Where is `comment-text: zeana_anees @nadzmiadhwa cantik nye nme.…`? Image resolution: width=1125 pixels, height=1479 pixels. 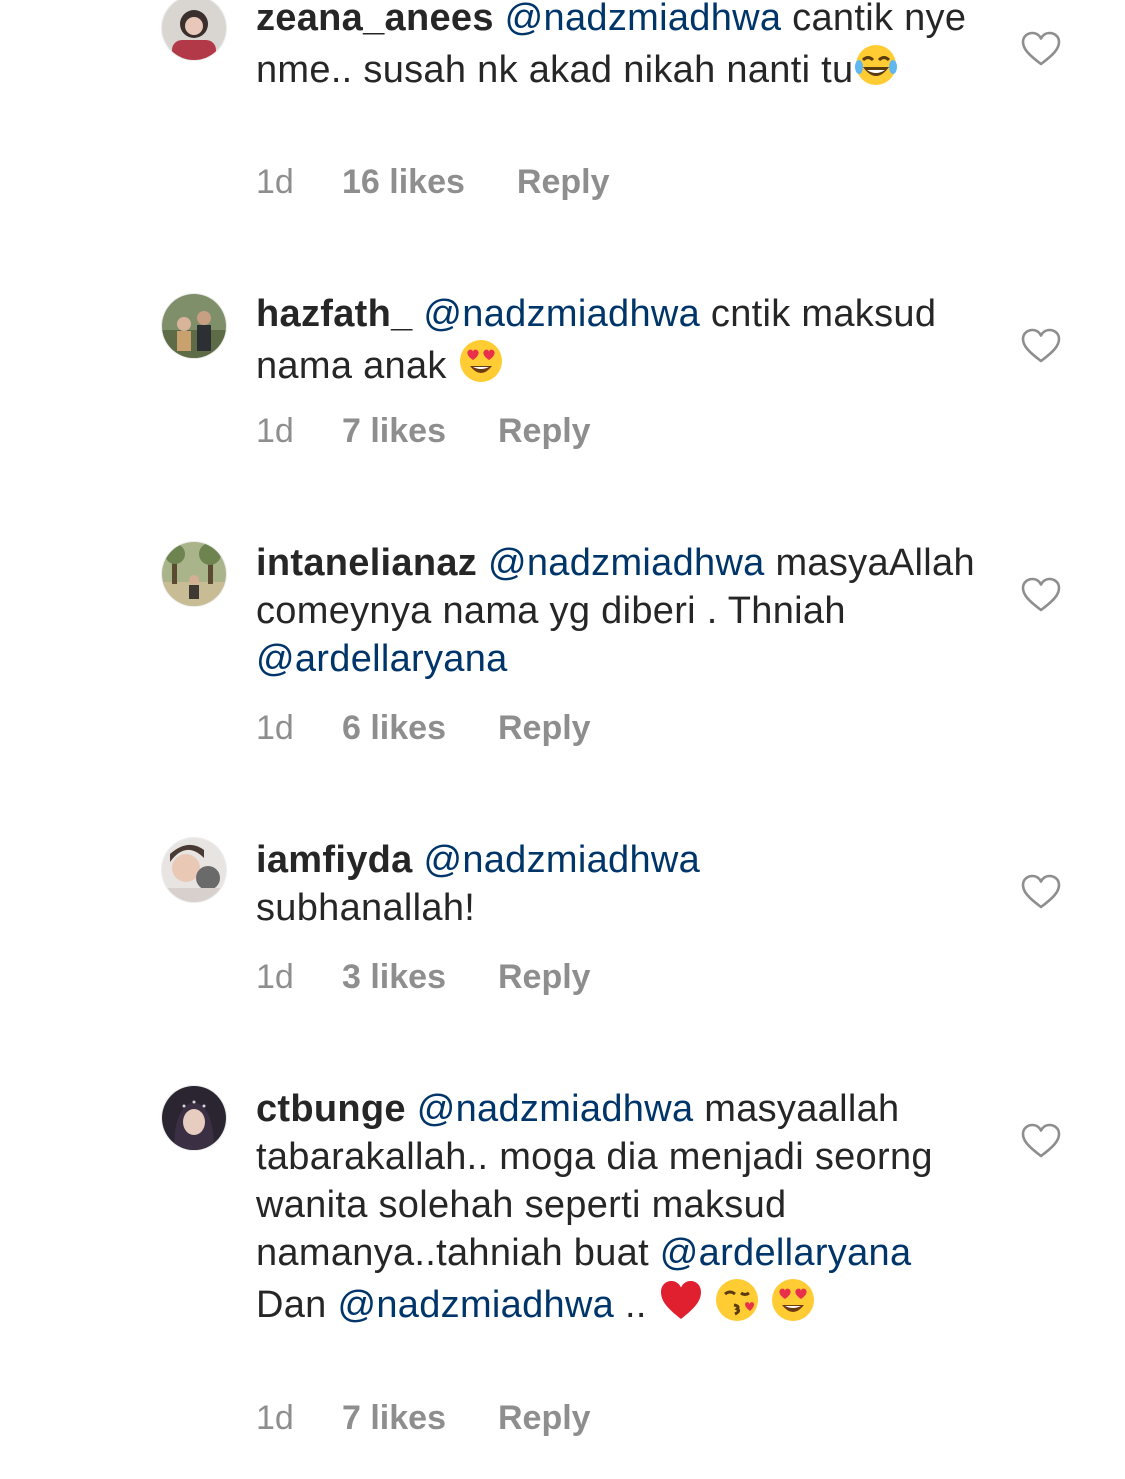
comment-text: zeana_anees @nadzmiadhwa cantik nye nme.… is located at coordinates (621, 47).